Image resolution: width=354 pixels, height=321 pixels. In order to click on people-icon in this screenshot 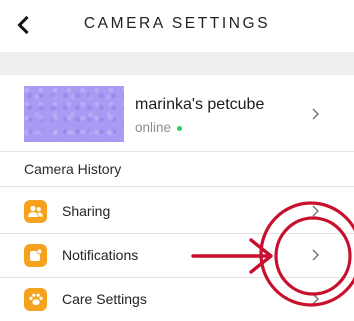, I will do `click(35, 211)`.